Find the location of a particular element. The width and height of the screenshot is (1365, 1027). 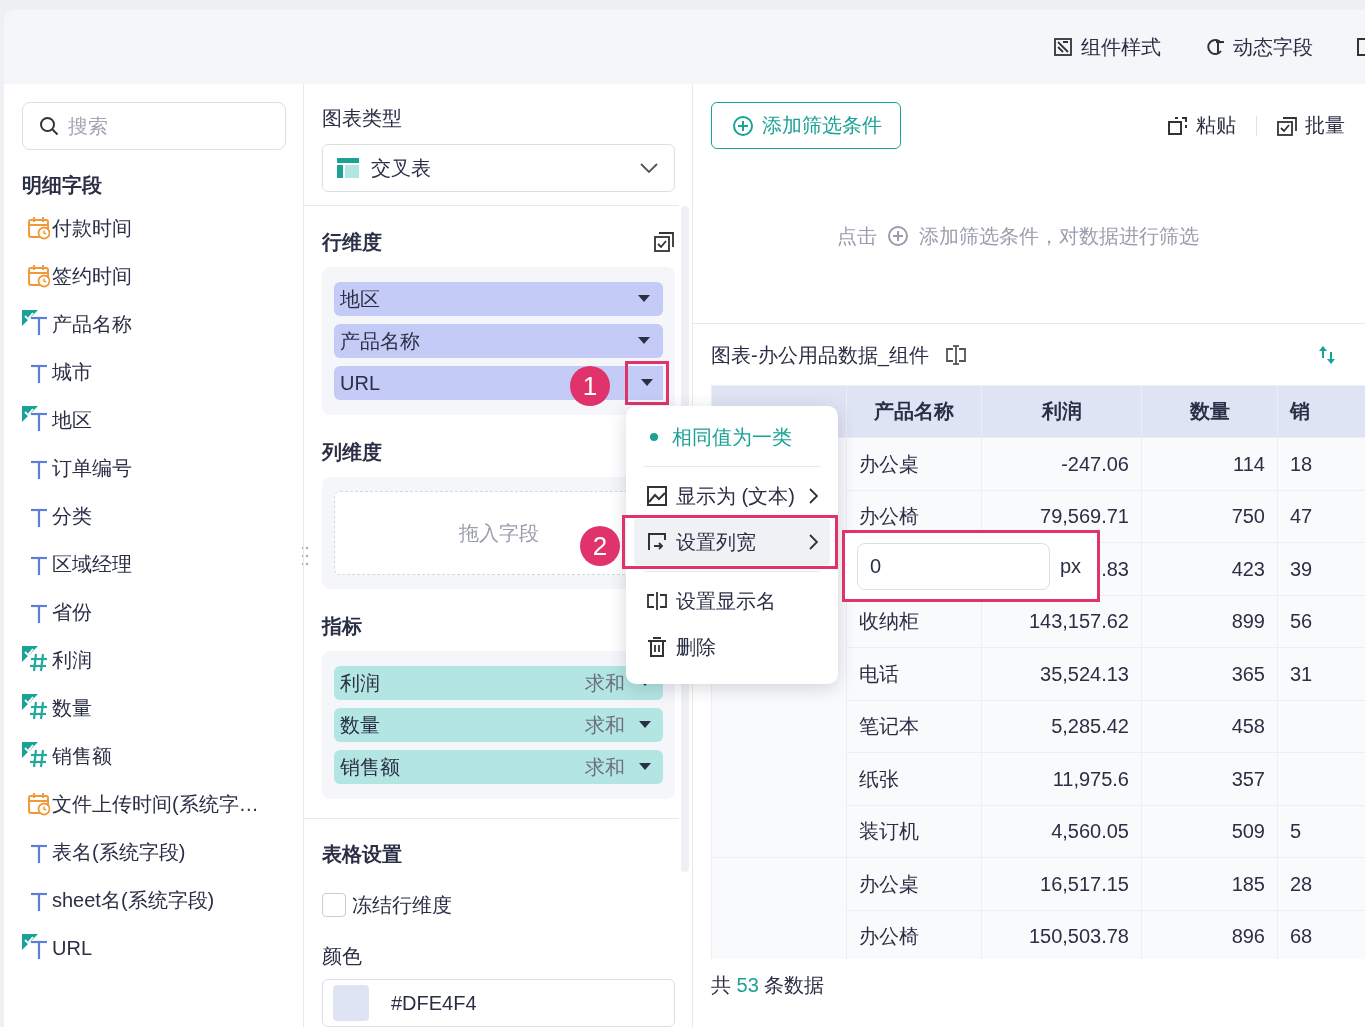

table-cell: 143,157.62 is located at coordinates (1078, 621).